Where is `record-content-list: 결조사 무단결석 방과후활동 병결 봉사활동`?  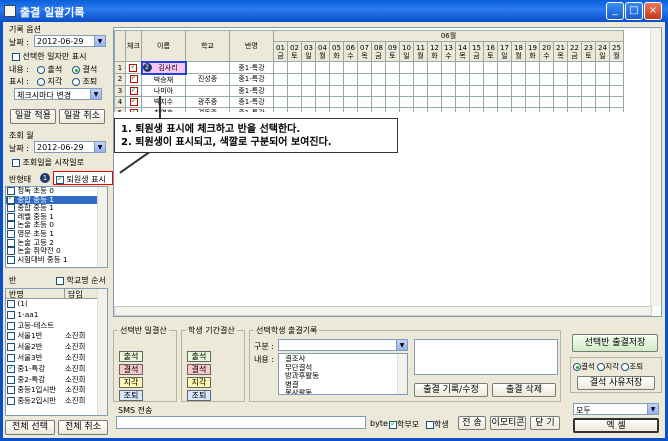 record-content-list: 결조사 무단결석 방과후활동 병결 봉사활동 is located at coordinates (343, 374).